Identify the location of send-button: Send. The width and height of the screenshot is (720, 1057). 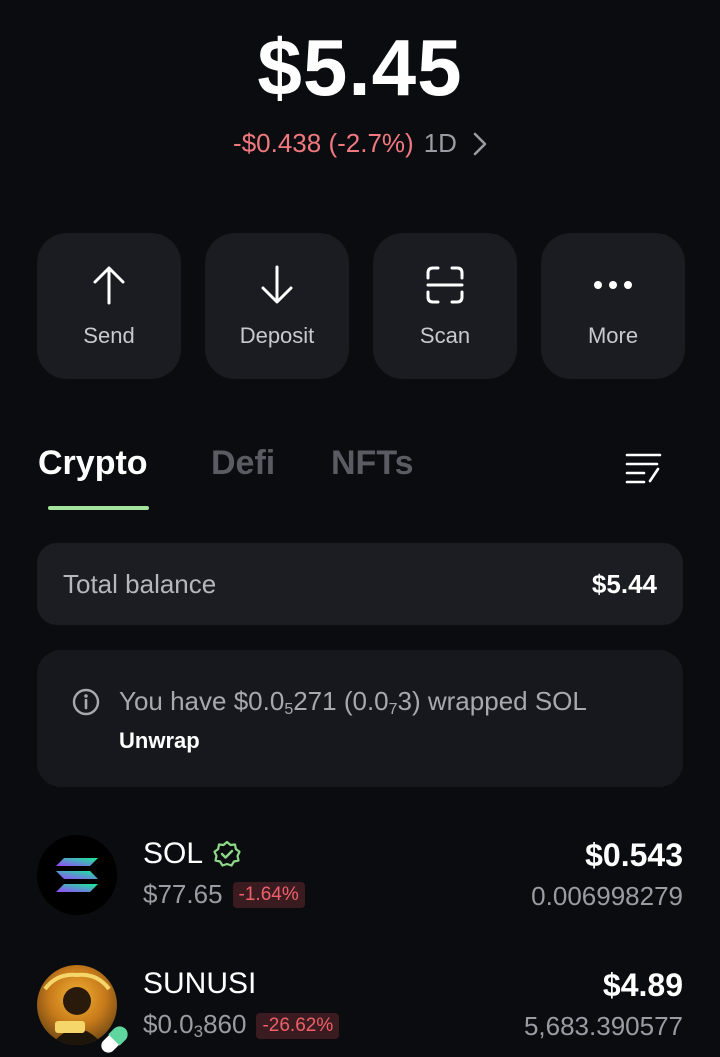
(109, 306).